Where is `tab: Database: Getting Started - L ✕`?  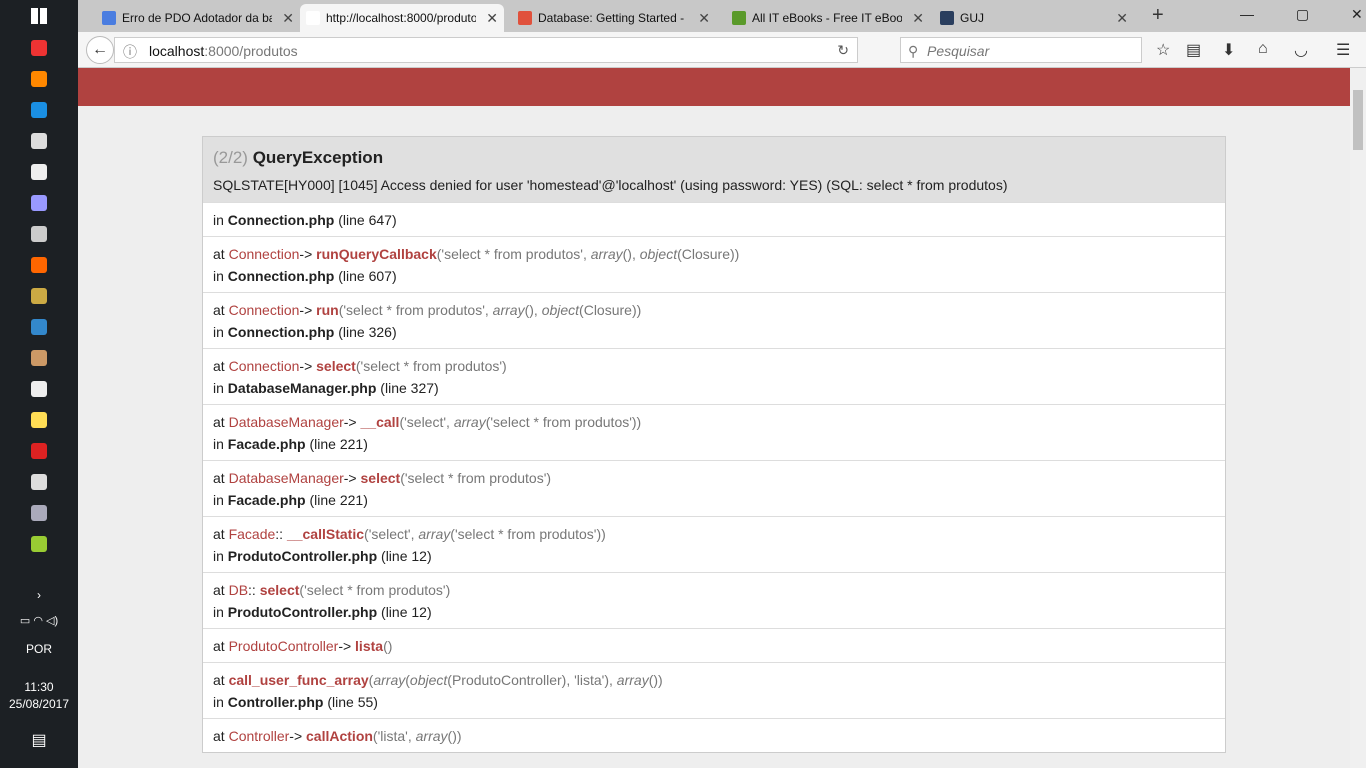
tab: Database: Getting Started - L ✕ is located at coordinates (614, 18).